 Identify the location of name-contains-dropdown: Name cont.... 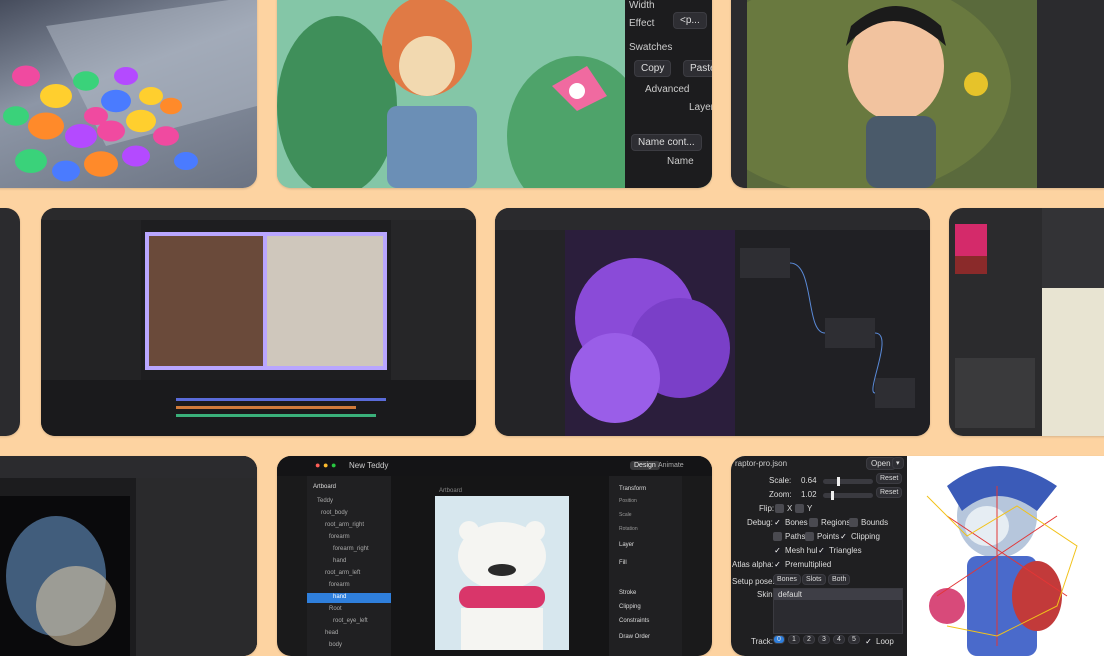
(666, 142).